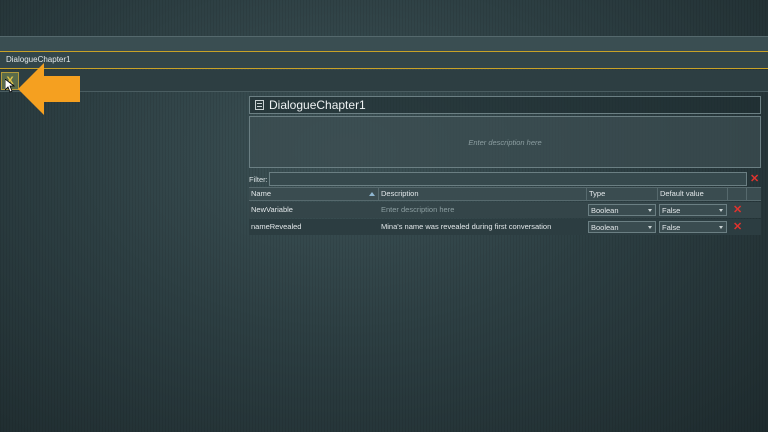 The height and width of the screenshot is (432, 768). Describe the element at coordinates (483, 210) in the screenshot. I see `variable-description-cell: Enter description here` at that location.